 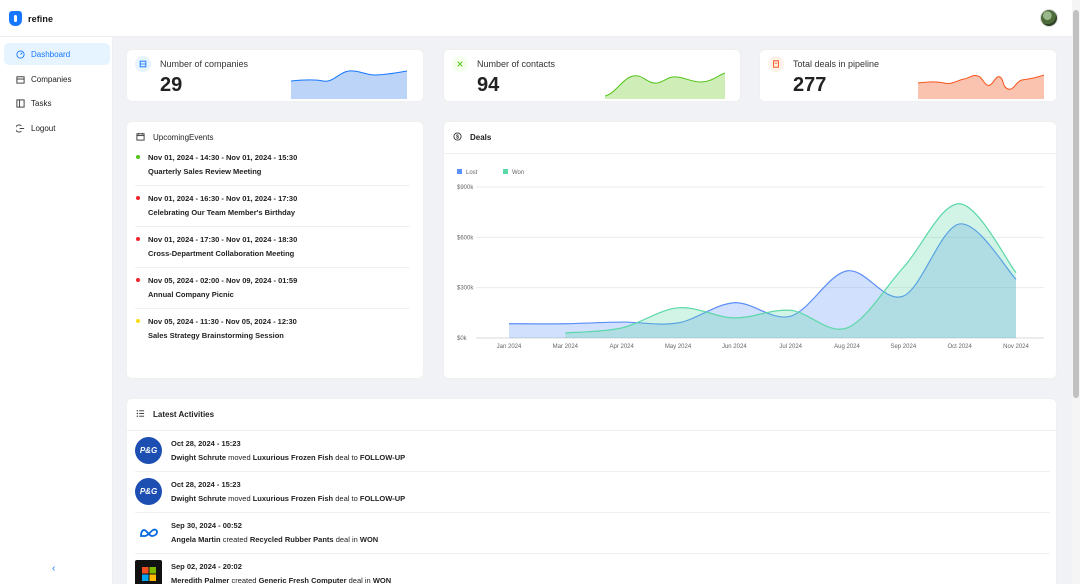 I want to click on sidebar-item-logout: Logout, so click(x=57, y=128).